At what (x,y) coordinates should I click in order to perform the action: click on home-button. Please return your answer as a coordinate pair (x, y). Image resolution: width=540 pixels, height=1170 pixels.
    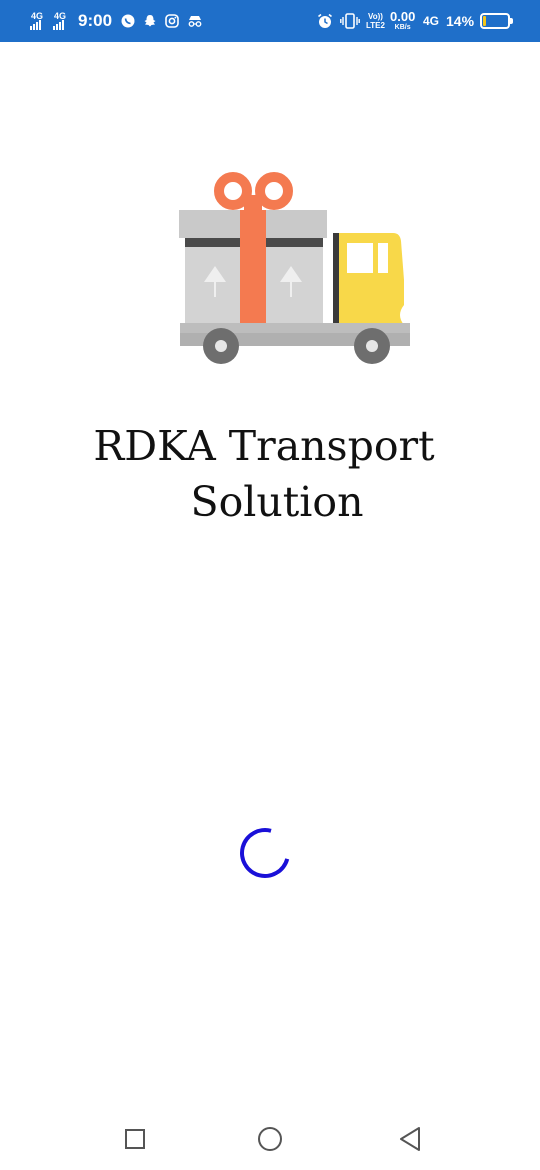
    Looking at the image, I should click on (270, 1139).